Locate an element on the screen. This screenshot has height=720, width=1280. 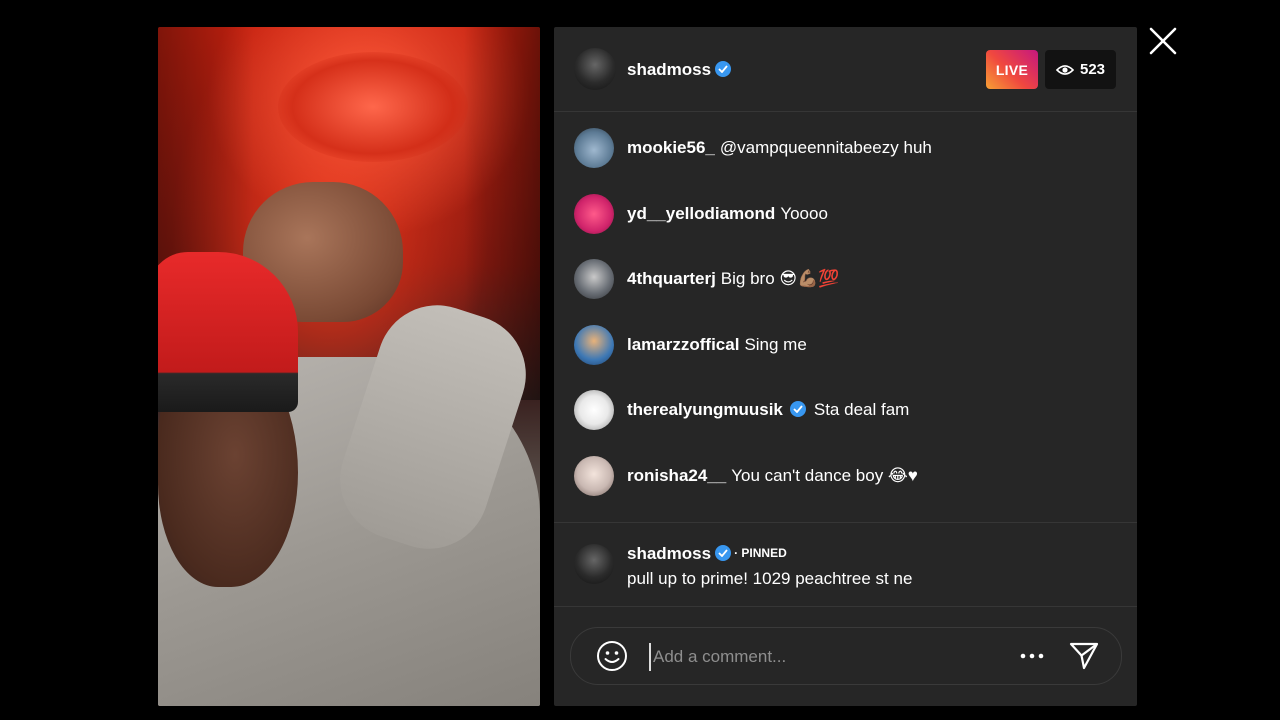
comment-item: mookie56_ @vampqueennitabeezy huh is located at coordinates (844, 148).